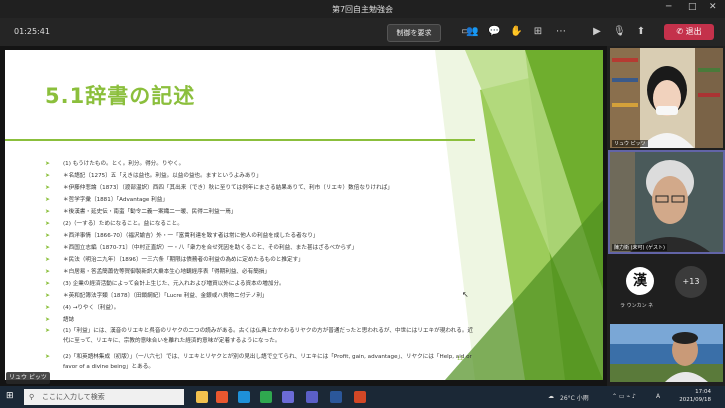  What do you see at coordinates (472, 32) in the screenshot?
I see `people-icon: 👥` at bounding box center [472, 32].